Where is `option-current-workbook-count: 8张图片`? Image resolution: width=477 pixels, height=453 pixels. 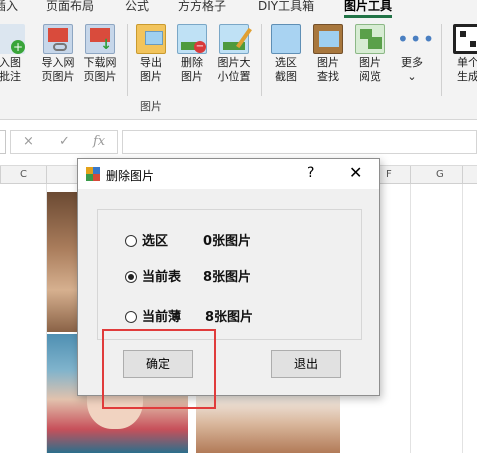
option-current-workbook-count: 8张图片 is located at coordinates (229, 317).